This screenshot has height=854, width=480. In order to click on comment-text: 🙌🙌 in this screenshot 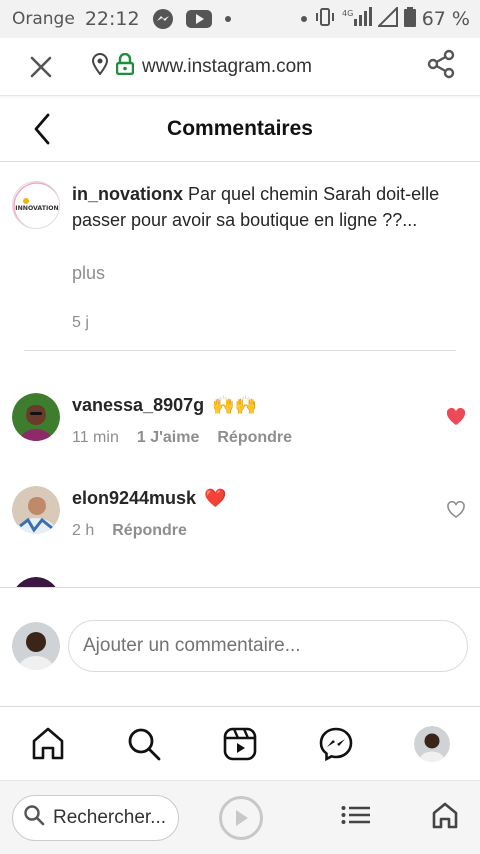, I will do `click(234, 405)`.